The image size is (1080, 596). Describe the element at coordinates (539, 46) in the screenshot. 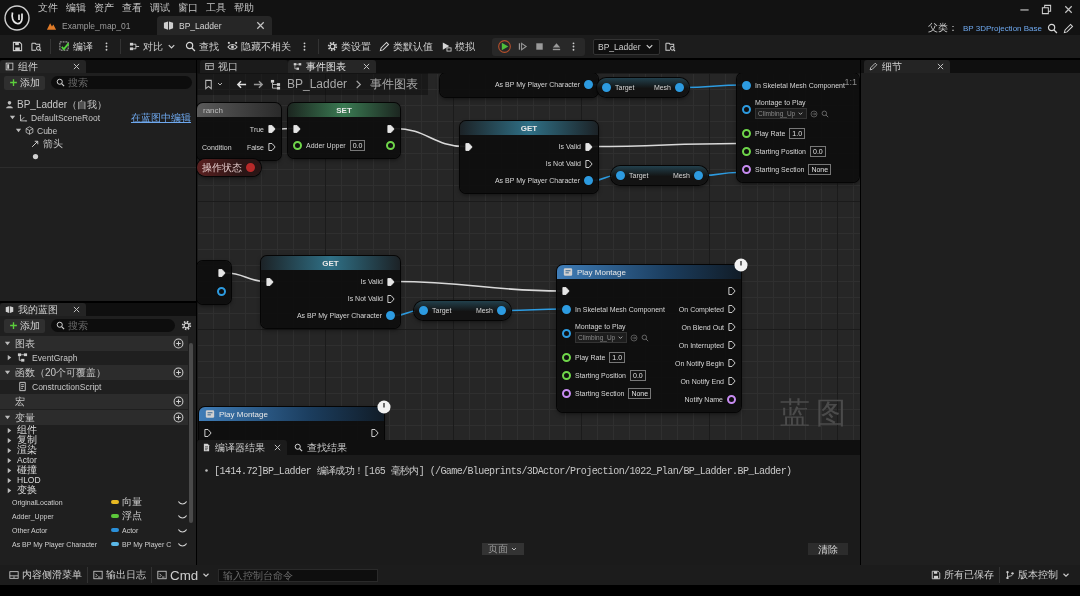

I see `stop-icon` at that location.